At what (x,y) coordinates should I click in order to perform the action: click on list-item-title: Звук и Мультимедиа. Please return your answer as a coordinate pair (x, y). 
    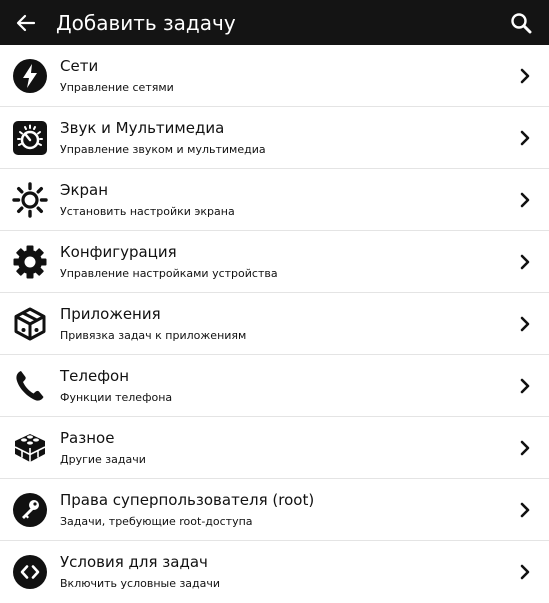
    Looking at the image, I should click on (142, 127).